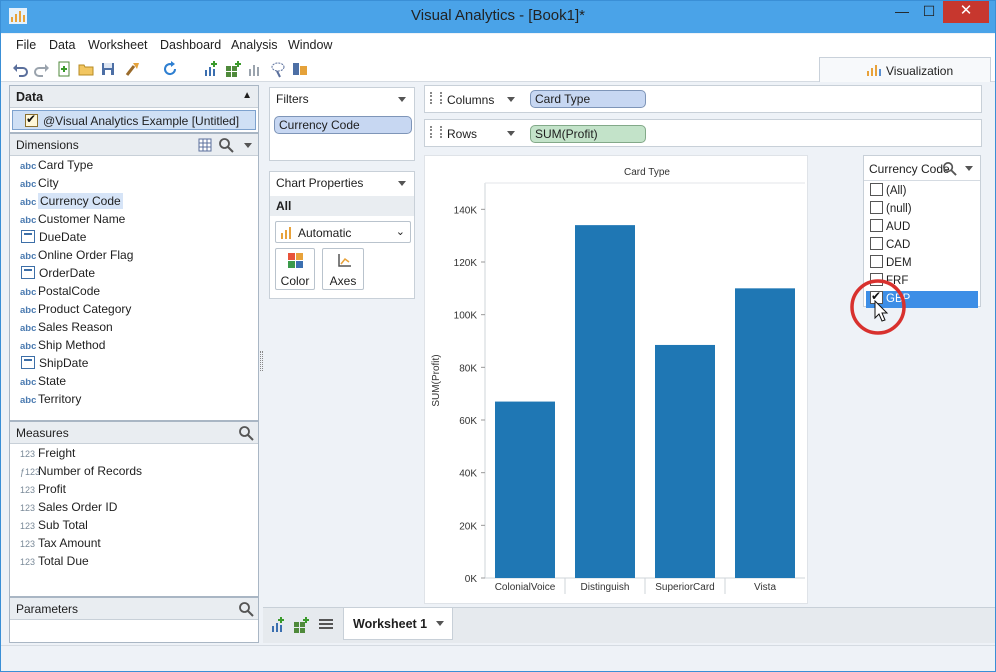 The width and height of the screenshot is (996, 672). I want to click on data-panel-title: Data, so click(134, 97).